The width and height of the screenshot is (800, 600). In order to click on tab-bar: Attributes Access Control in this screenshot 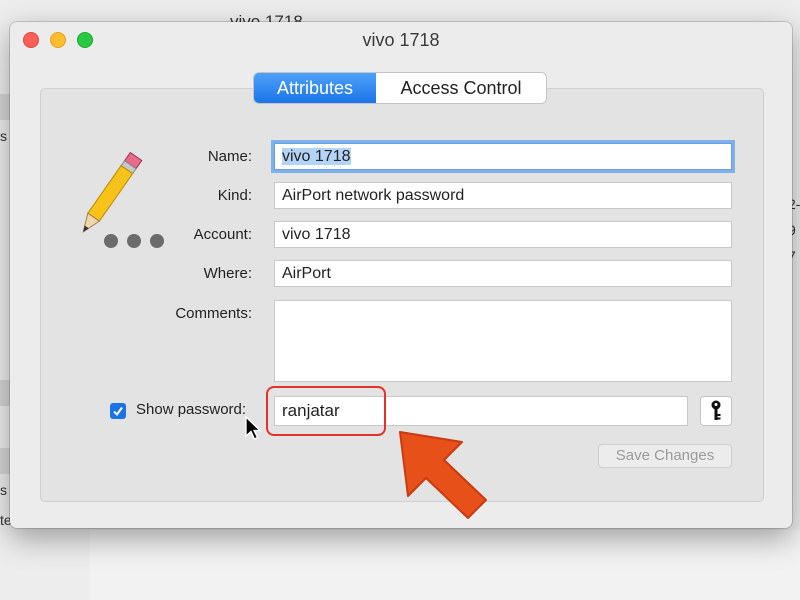, I will do `click(400, 88)`.